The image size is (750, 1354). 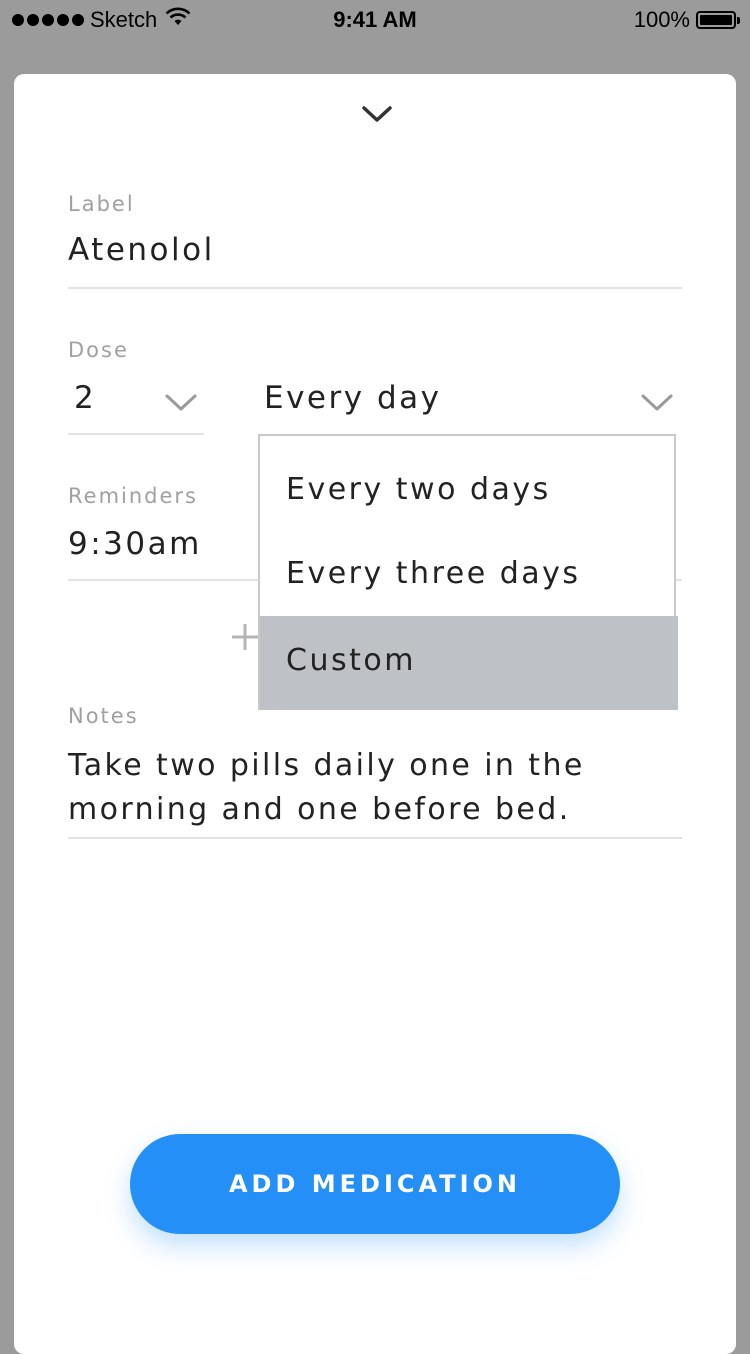 What do you see at coordinates (375, 1184) in the screenshot?
I see `add-medication-button: ADD MEDICATION` at bounding box center [375, 1184].